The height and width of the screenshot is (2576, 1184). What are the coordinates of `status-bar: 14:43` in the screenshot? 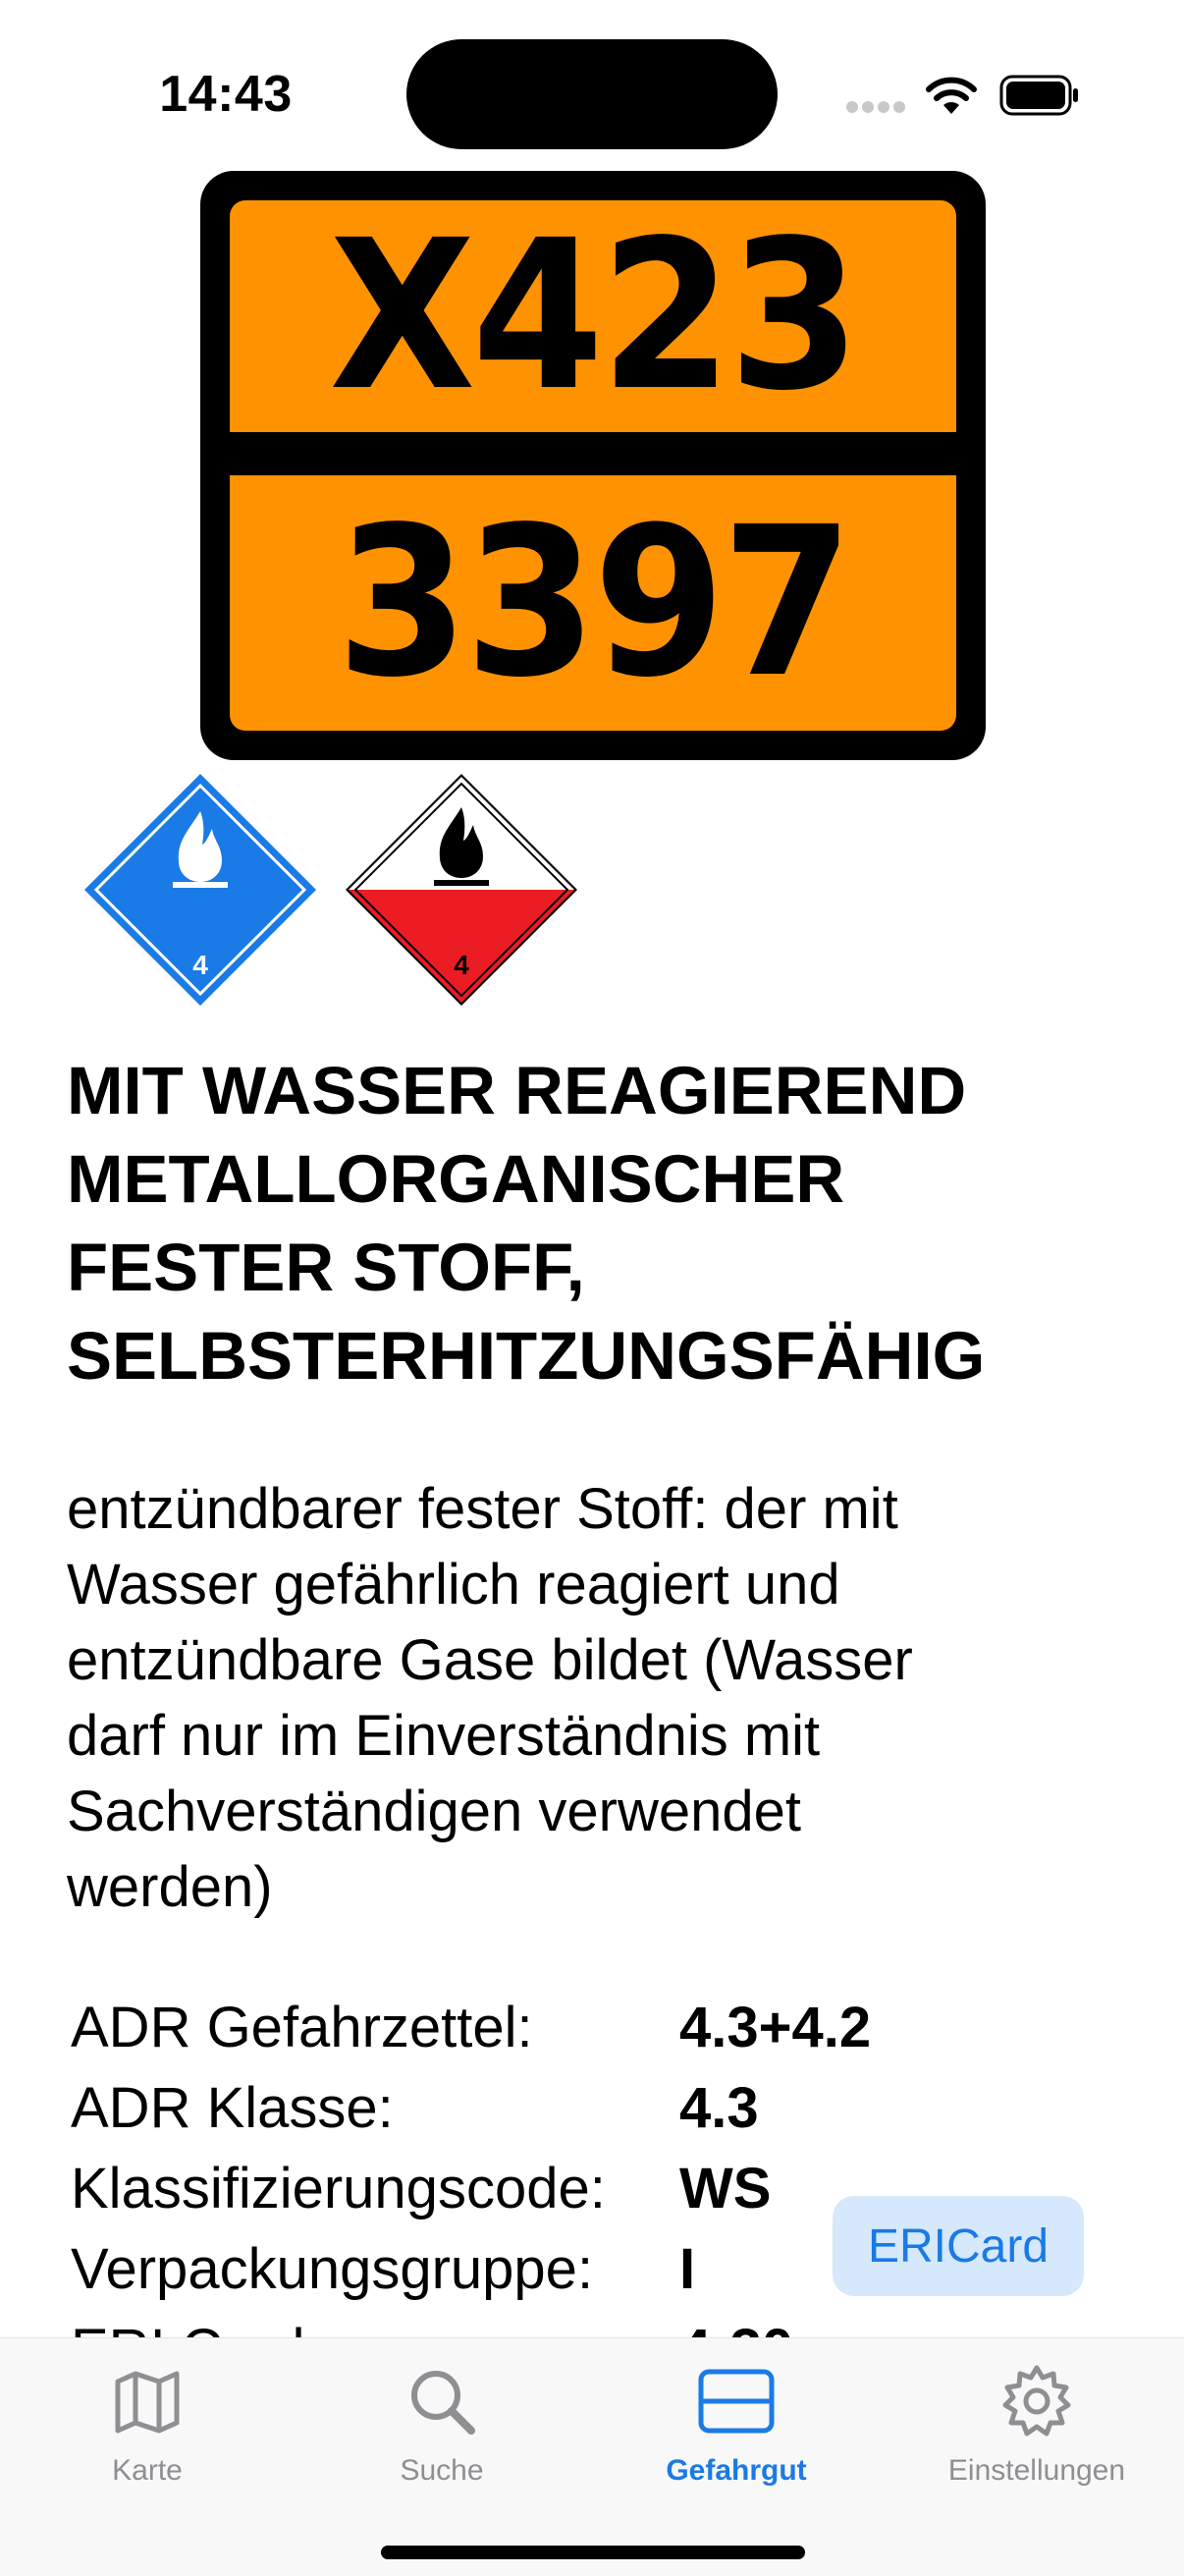 It's located at (592, 88).